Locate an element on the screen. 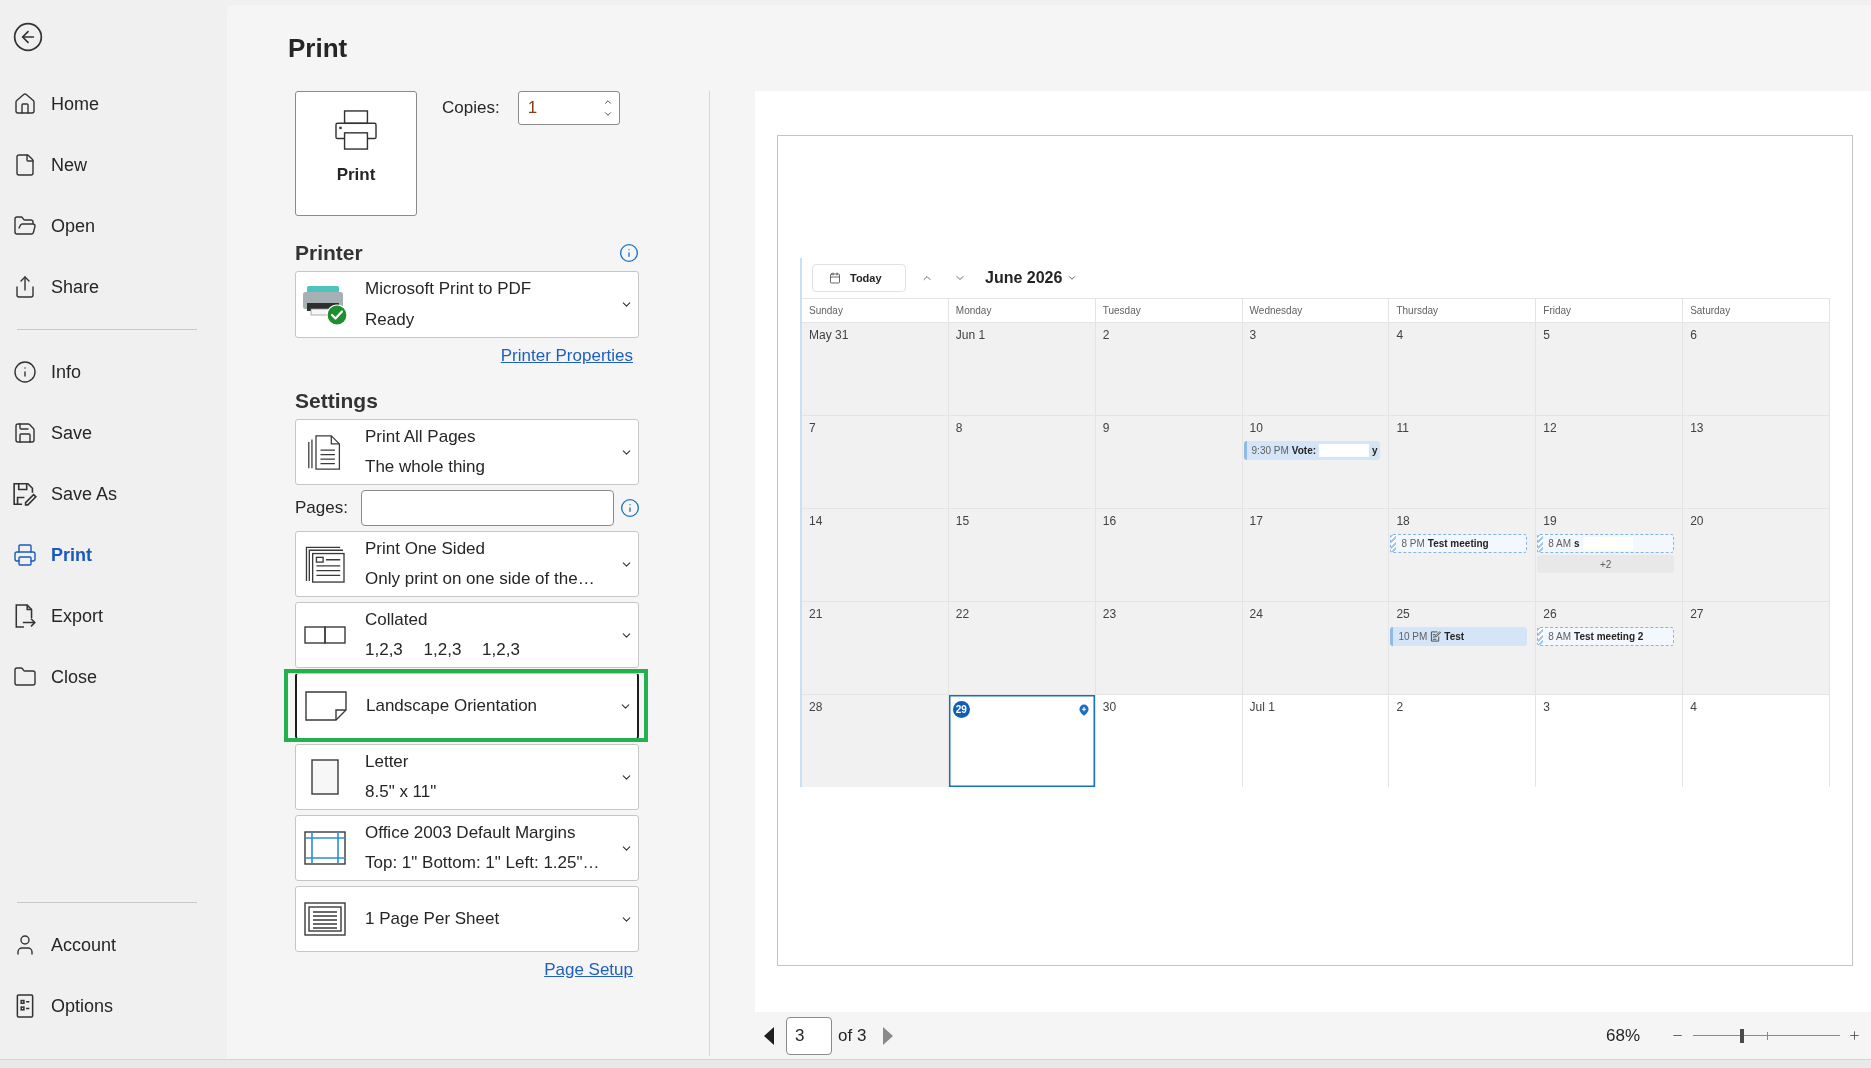 This screenshot has width=1871, height=1068. document-lines-icon is located at coordinates (325, 564).